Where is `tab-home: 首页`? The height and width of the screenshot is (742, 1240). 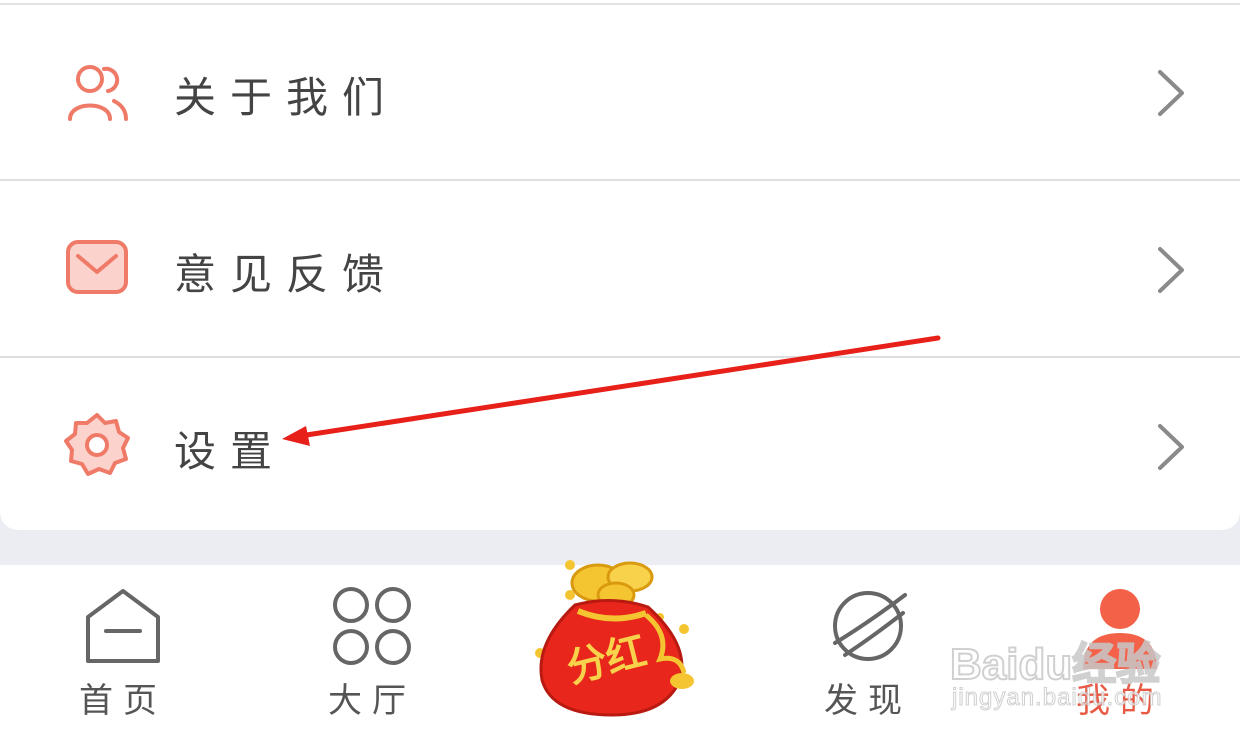
tab-home: 首页 is located at coordinates (123, 653).